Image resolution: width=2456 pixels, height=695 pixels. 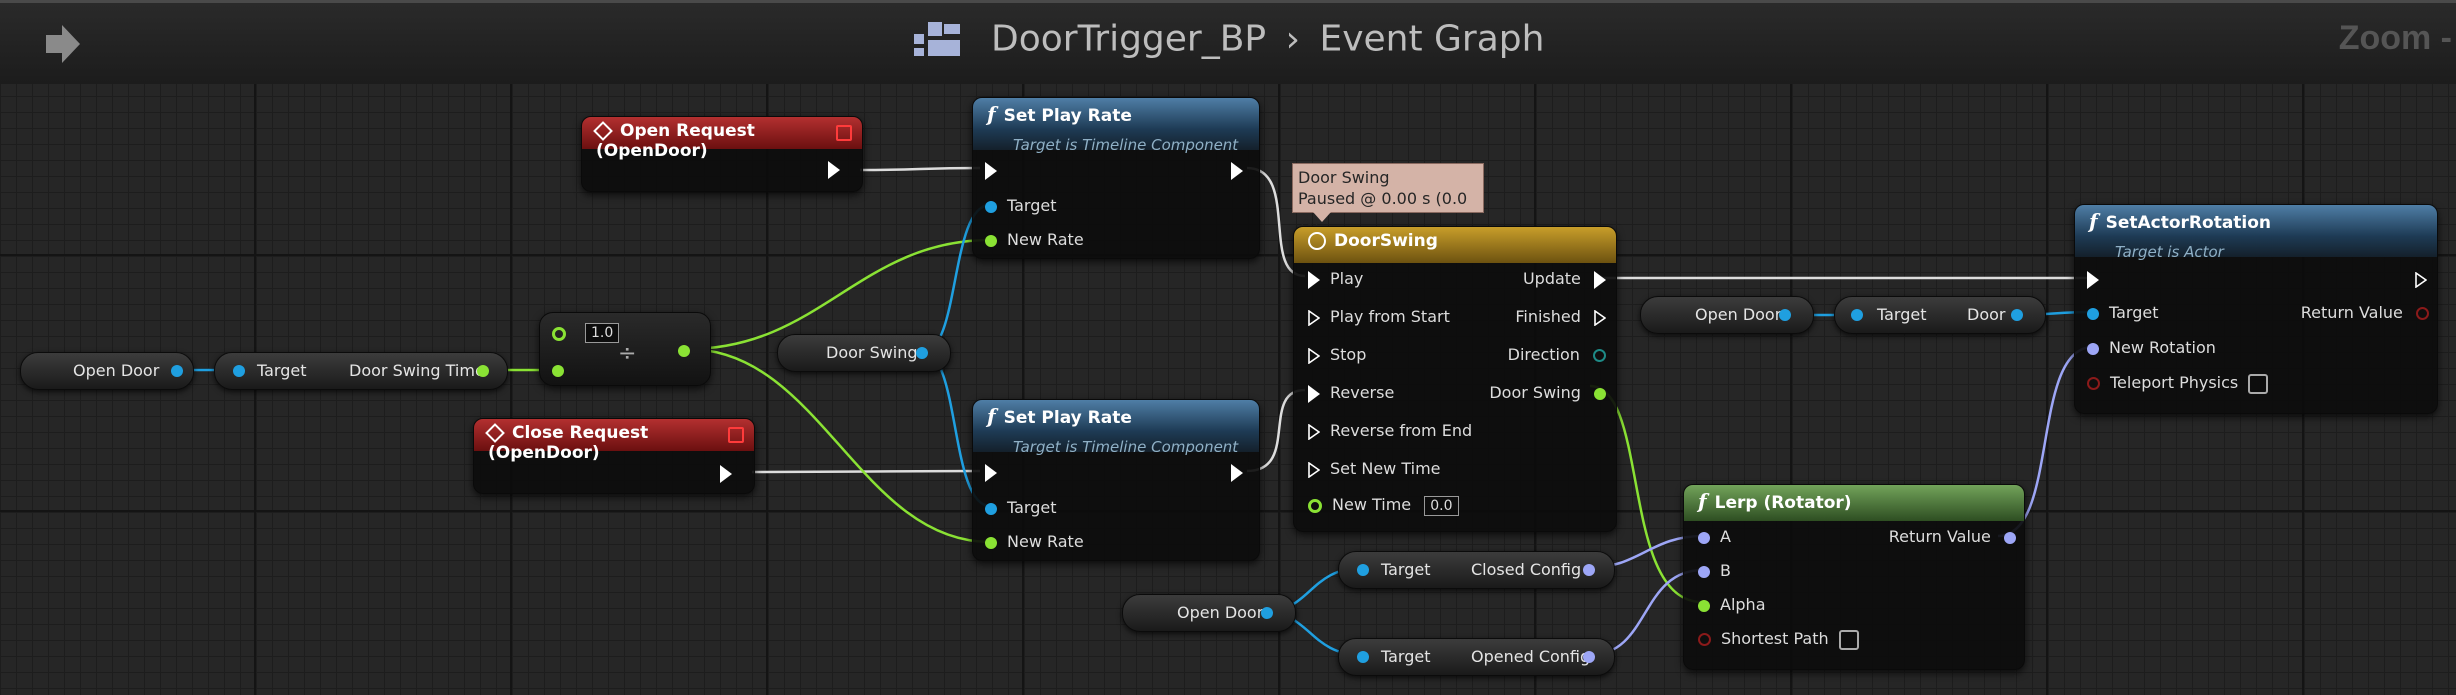 What do you see at coordinates (625, 349) in the screenshot?
I see `divide-node: 1.0 ÷` at bounding box center [625, 349].